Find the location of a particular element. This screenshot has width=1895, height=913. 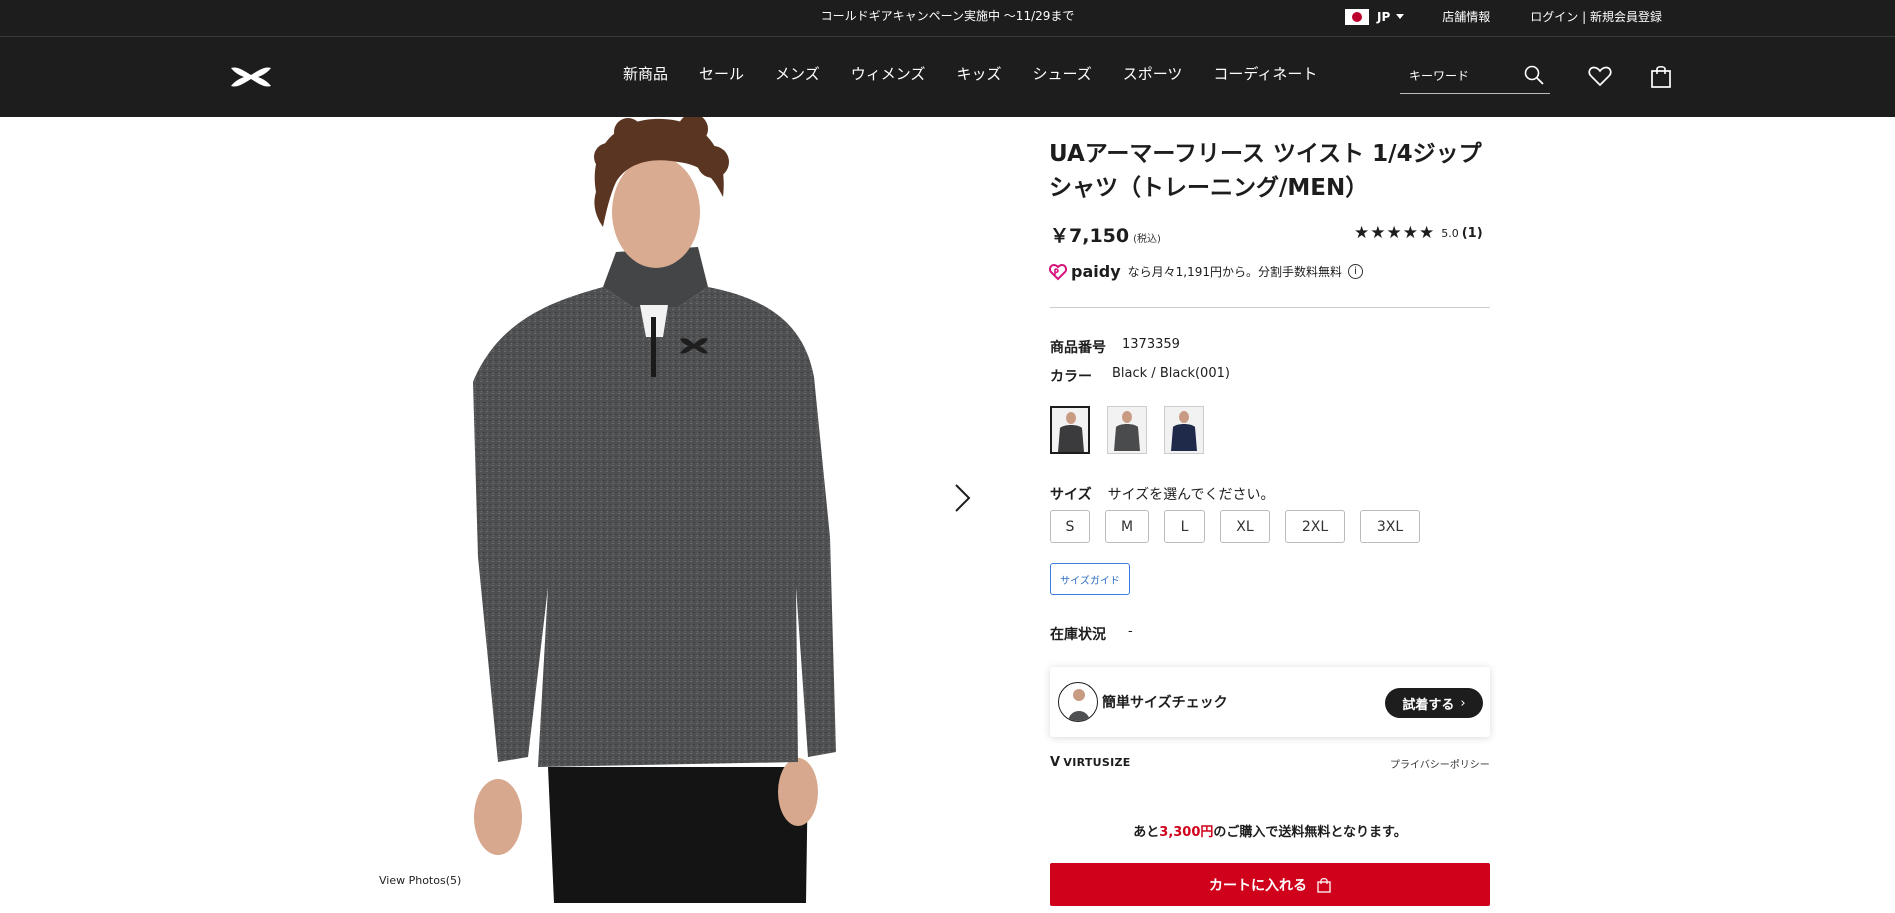

virtusize-logo-icon: V is located at coordinates (1055, 762).